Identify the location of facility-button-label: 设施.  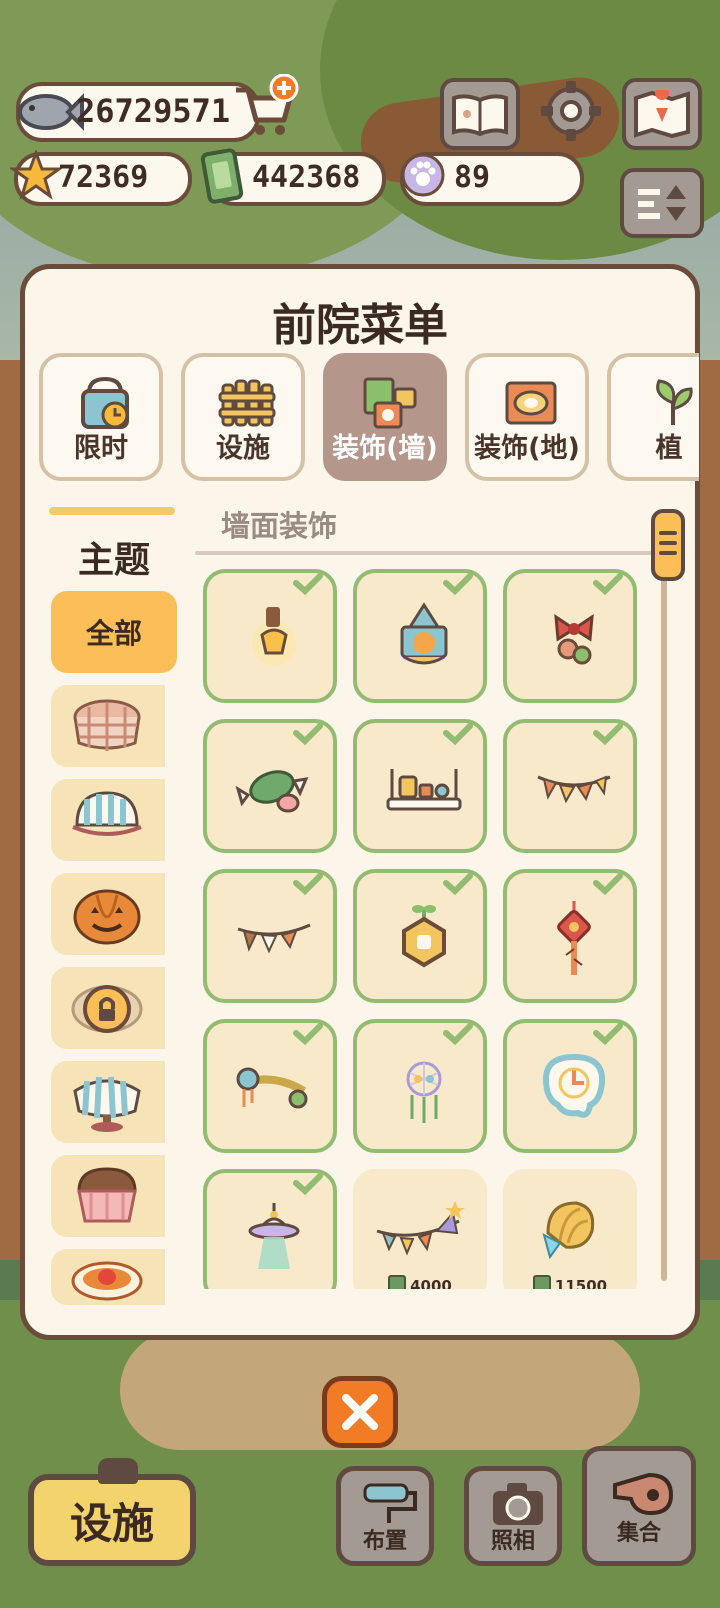
(111, 1523).